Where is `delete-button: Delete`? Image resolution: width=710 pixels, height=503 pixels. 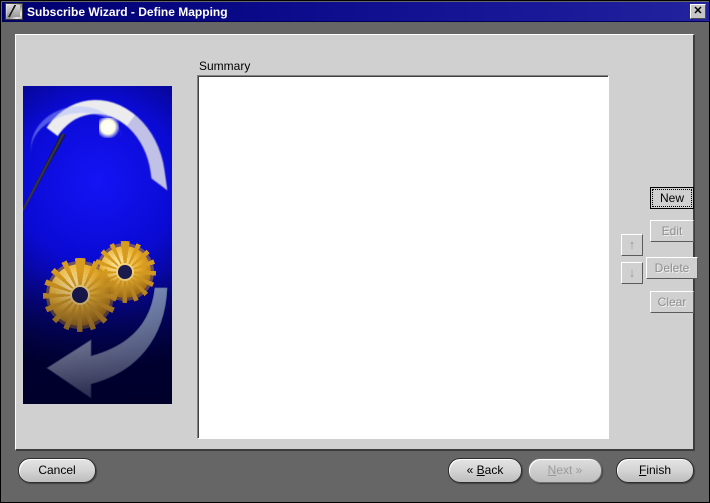 delete-button: Delete is located at coordinates (672, 268).